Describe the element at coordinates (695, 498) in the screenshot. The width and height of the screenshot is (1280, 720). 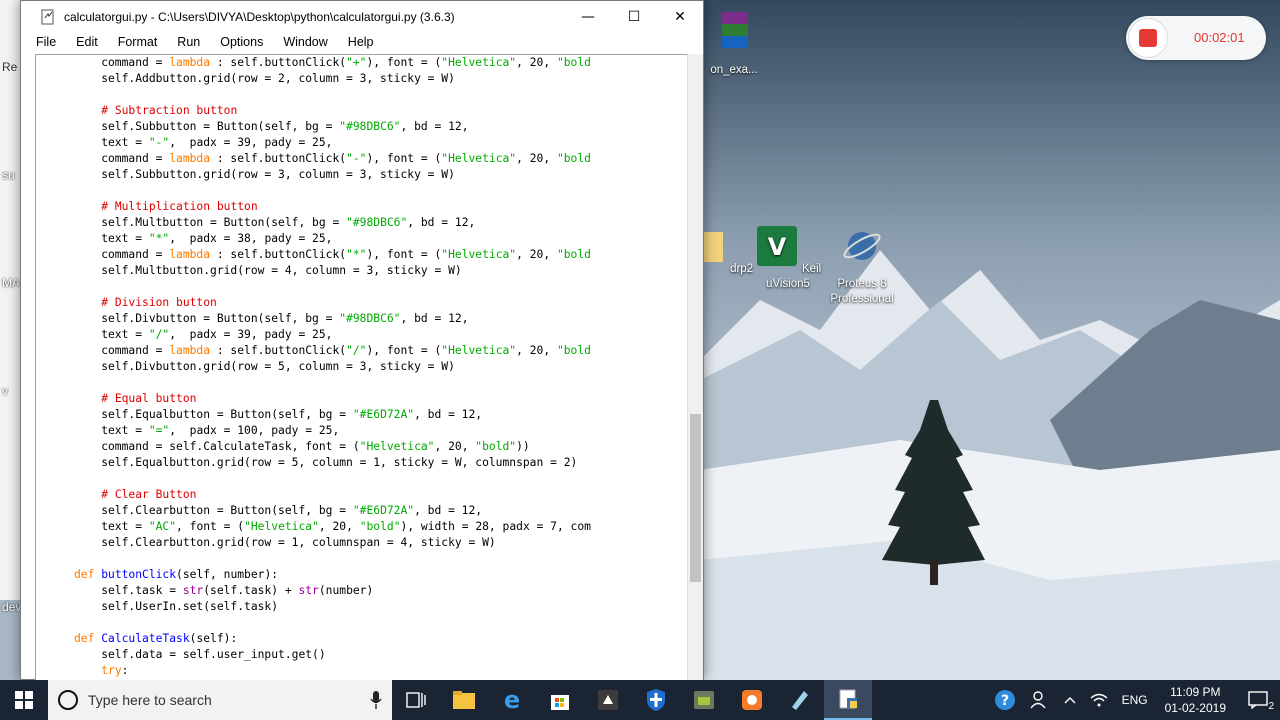
I see `scrollbar-thumb` at that location.